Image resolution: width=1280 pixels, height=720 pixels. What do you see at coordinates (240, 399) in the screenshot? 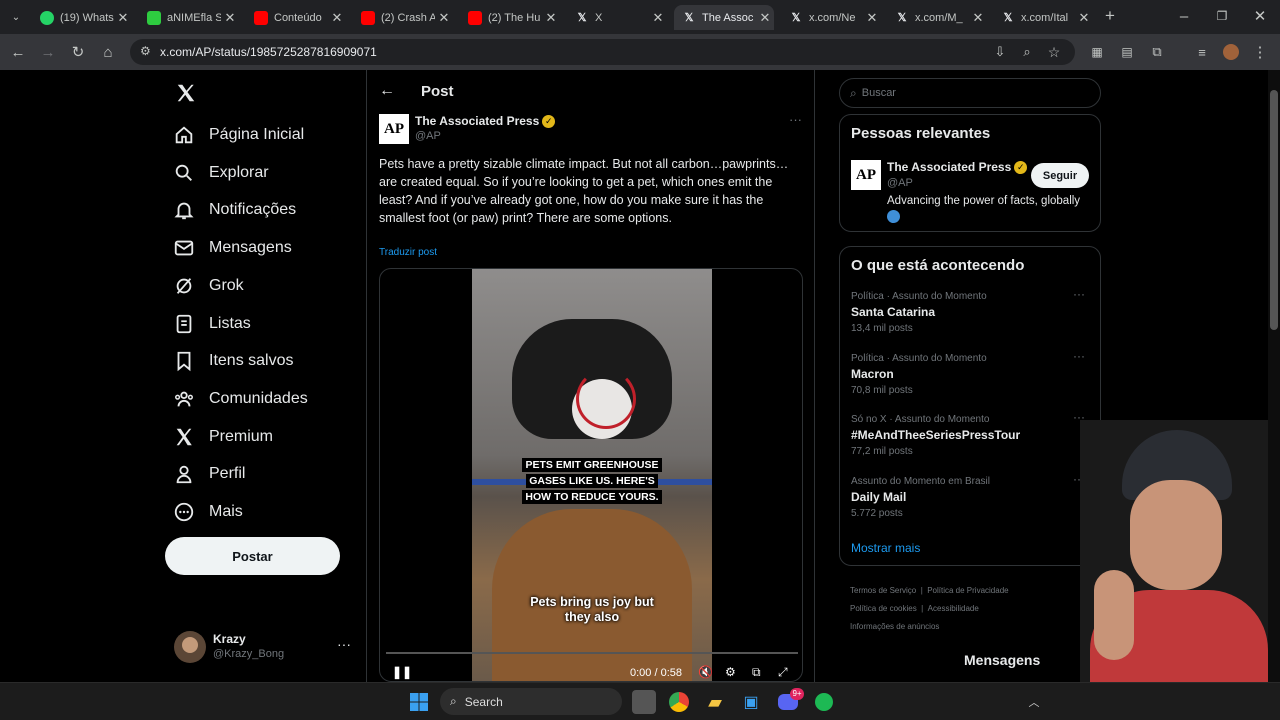
I see `nav-item-comunidades: Comunidades` at bounding box center [240, 399].